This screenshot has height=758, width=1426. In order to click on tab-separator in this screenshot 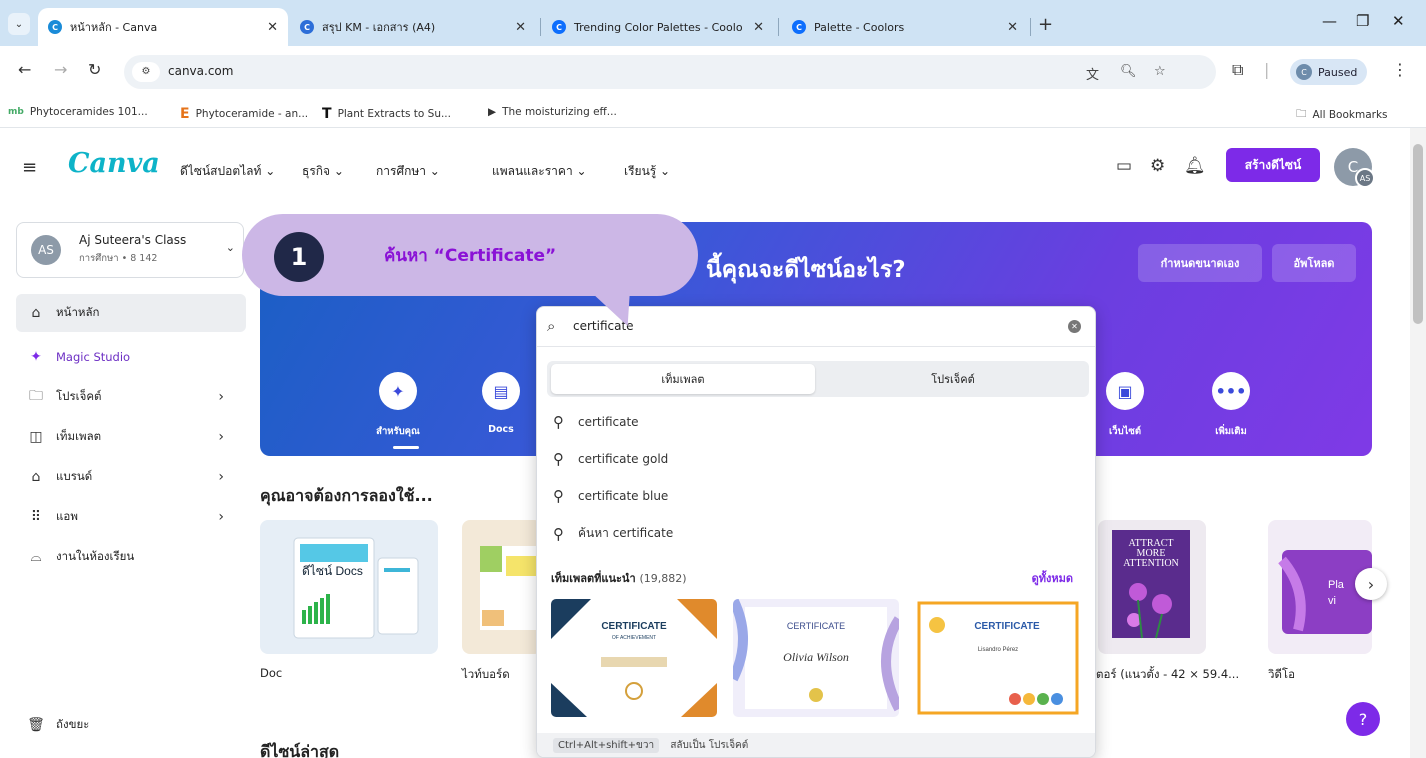, I will do `click(1030, 27)`.